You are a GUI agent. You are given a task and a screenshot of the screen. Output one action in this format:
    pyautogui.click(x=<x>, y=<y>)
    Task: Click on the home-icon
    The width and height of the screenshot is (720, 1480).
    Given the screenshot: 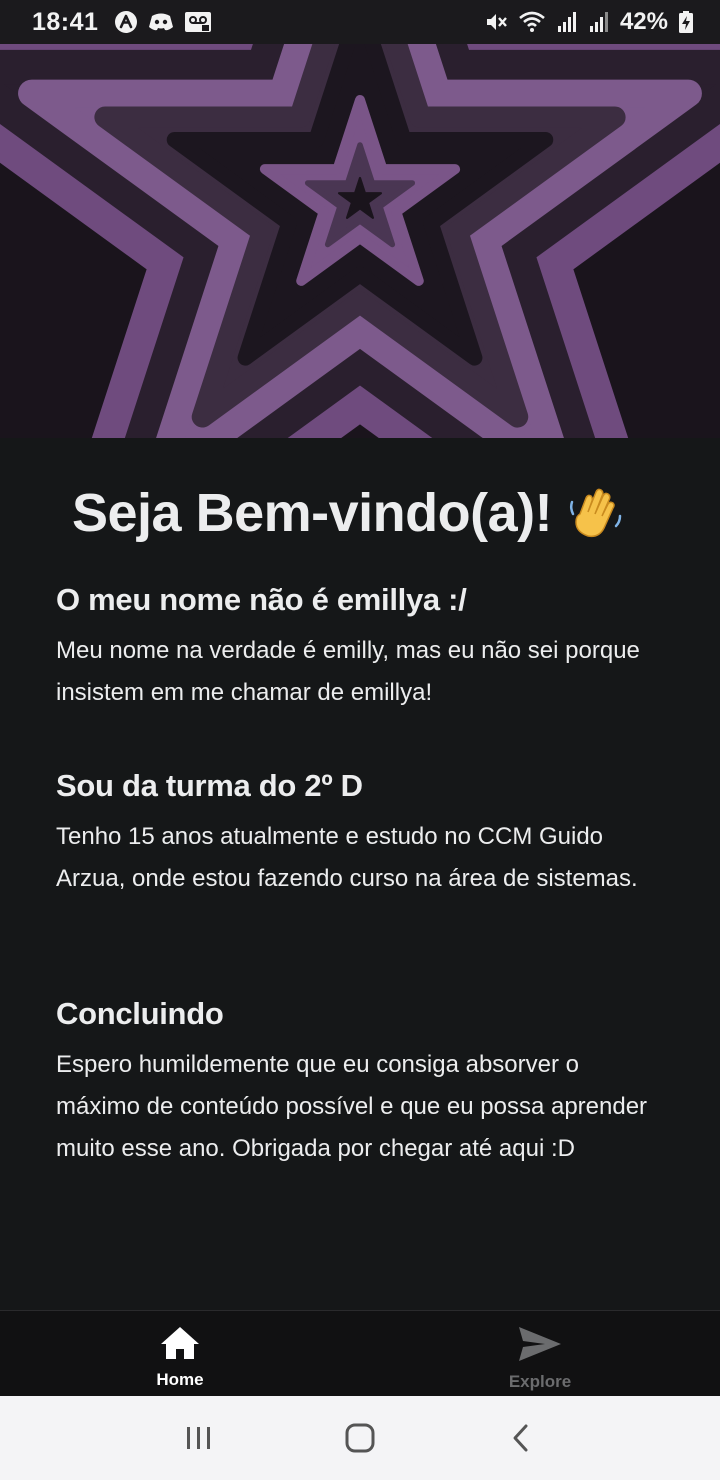 What is the action you would take?
    pyautogui.click(x=180, y=1345)
    